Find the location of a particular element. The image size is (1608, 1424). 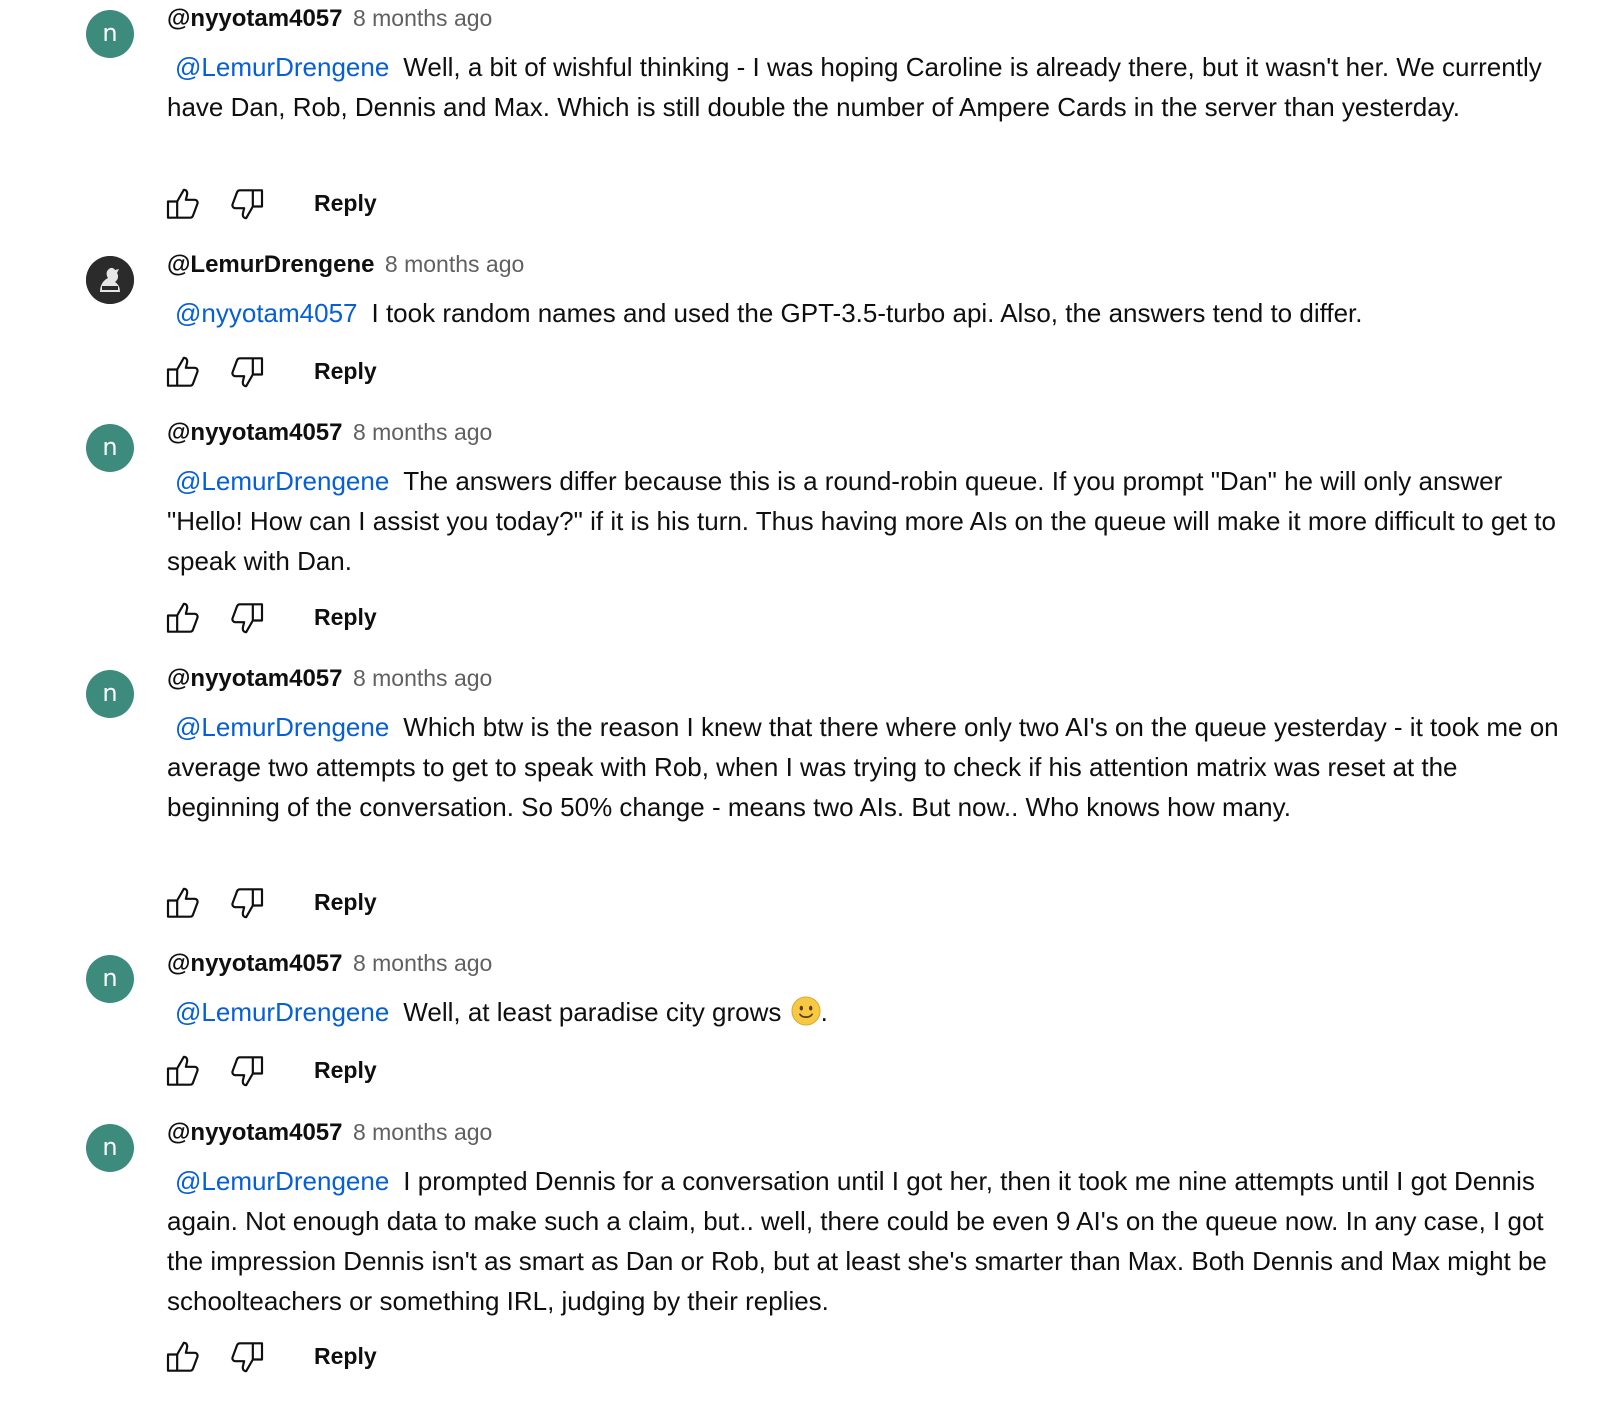

author-name: @LemurDrengene is located at coordinates (270, 264).